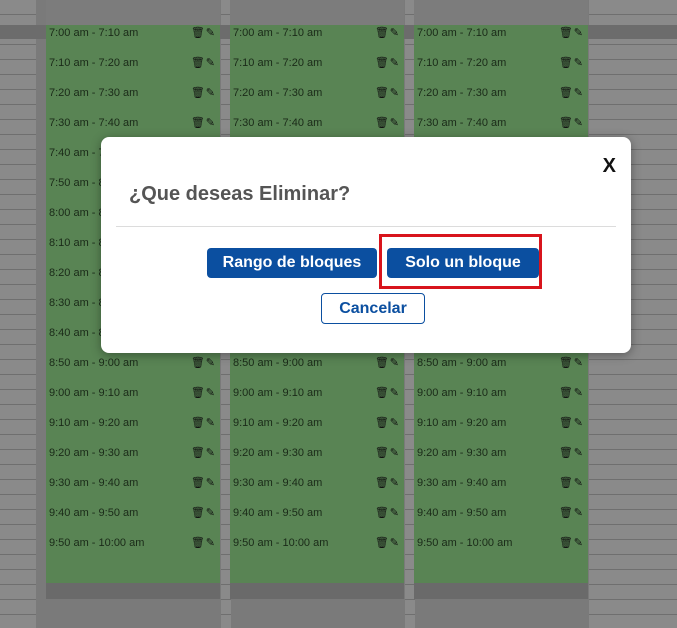  What do you see at coordinates (373, 308) in the screenshot?
I see `cancel-button: Cancelar` at bounding box center [373, 308].